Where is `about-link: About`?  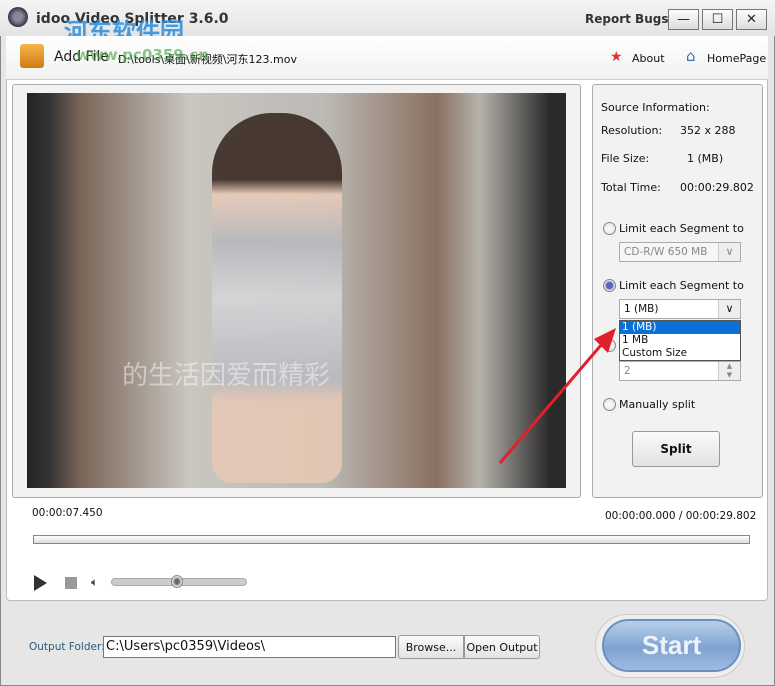 about-link: About is located at coordinates (648, 58).